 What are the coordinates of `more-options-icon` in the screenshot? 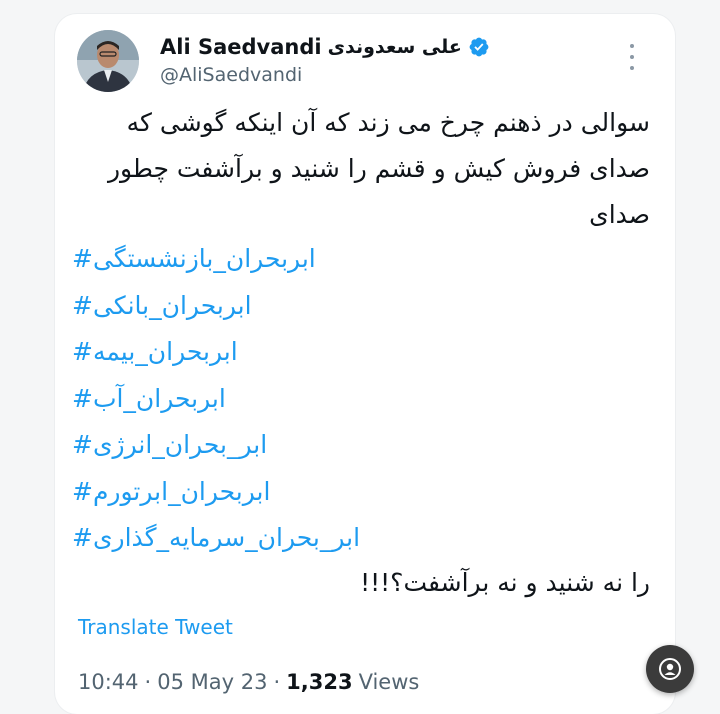 It's located at (632, 57).